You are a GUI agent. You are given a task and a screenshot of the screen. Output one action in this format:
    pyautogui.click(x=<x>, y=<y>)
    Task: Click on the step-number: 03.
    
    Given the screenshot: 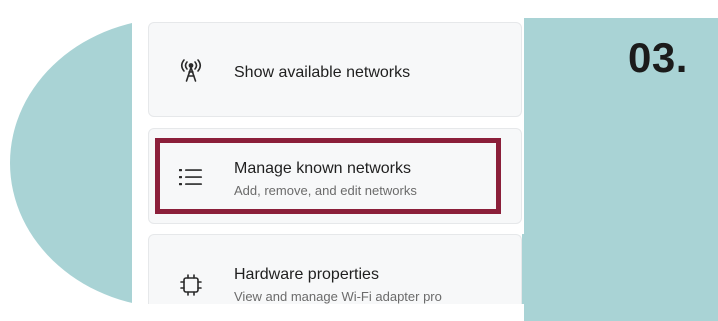 What is the action you would take?
    pyautogui.click(x=658, y=57)
    